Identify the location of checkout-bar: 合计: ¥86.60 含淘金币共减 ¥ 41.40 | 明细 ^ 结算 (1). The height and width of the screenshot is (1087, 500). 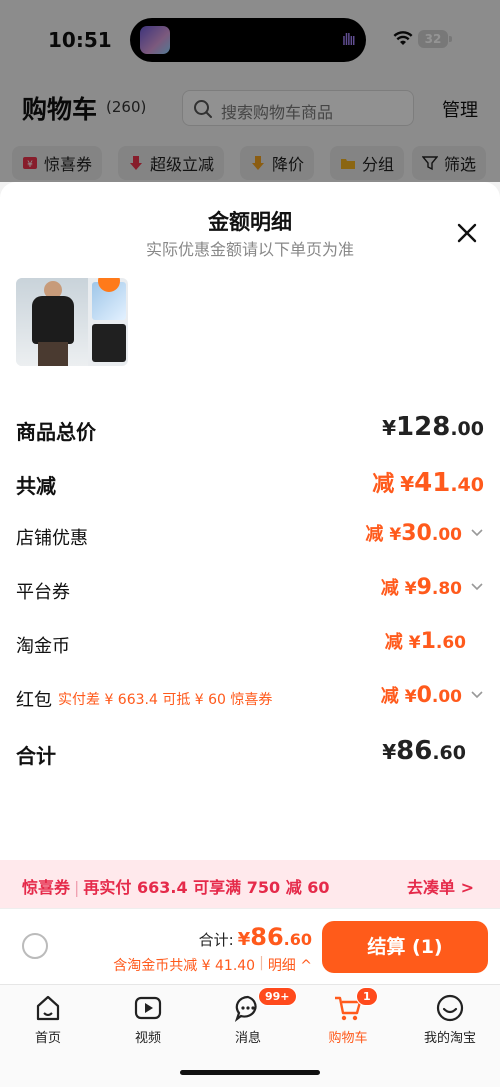
(250, 946).